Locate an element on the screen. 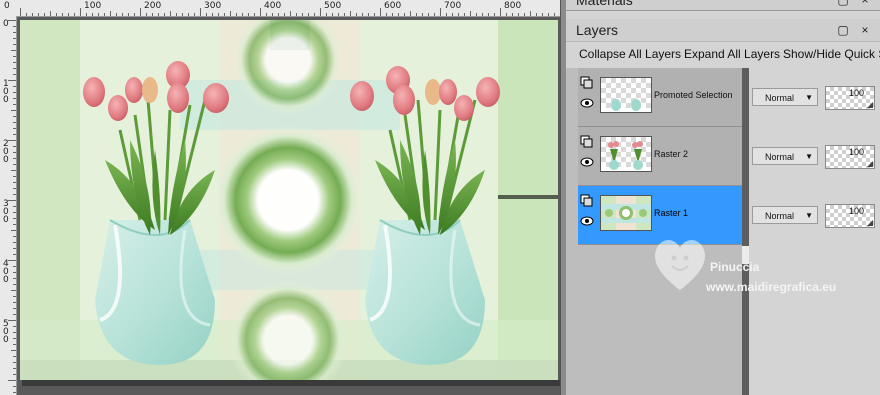 Image resolution: width=880 pixels, height=395 pixels. layers-palette-header: Layers ▢ × is located at coordinates (723, 30).